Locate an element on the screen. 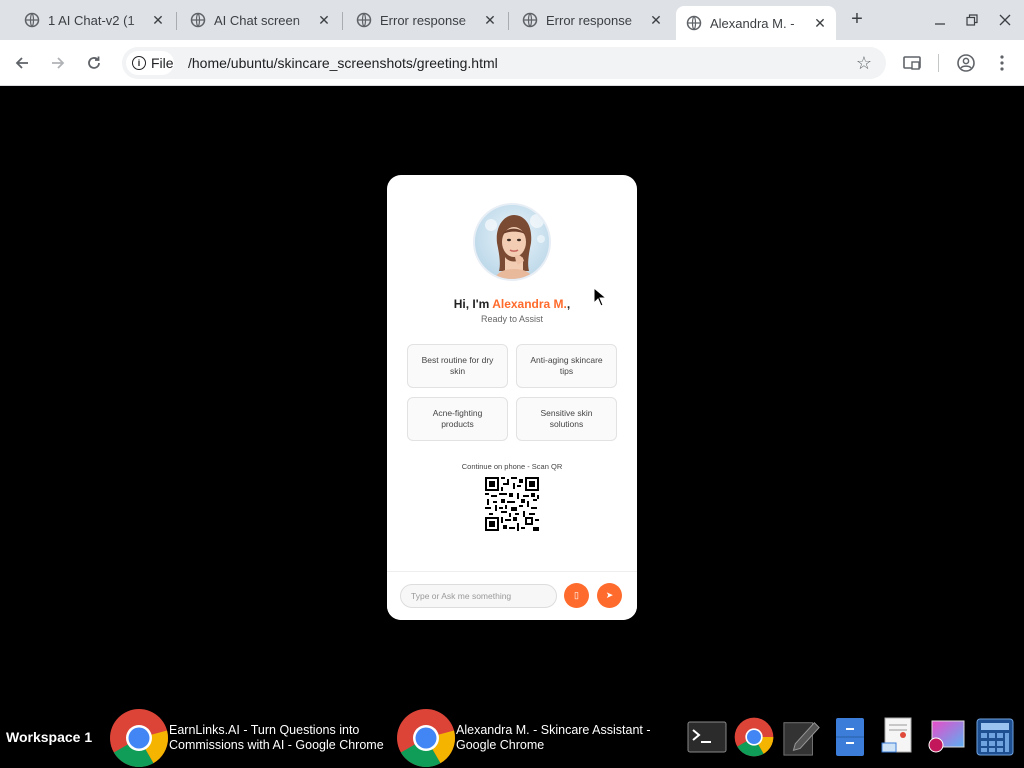 This screenshot has width=1024, height=768. greeting-suffix: , is located at coordinates (568, 304).